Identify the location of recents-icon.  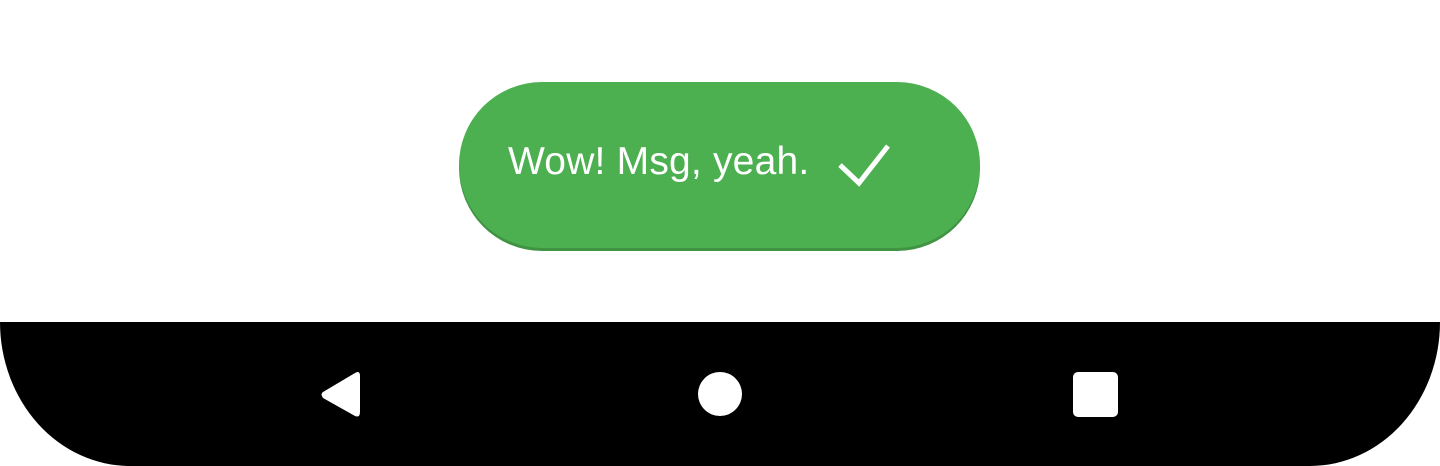
(1095, 394).